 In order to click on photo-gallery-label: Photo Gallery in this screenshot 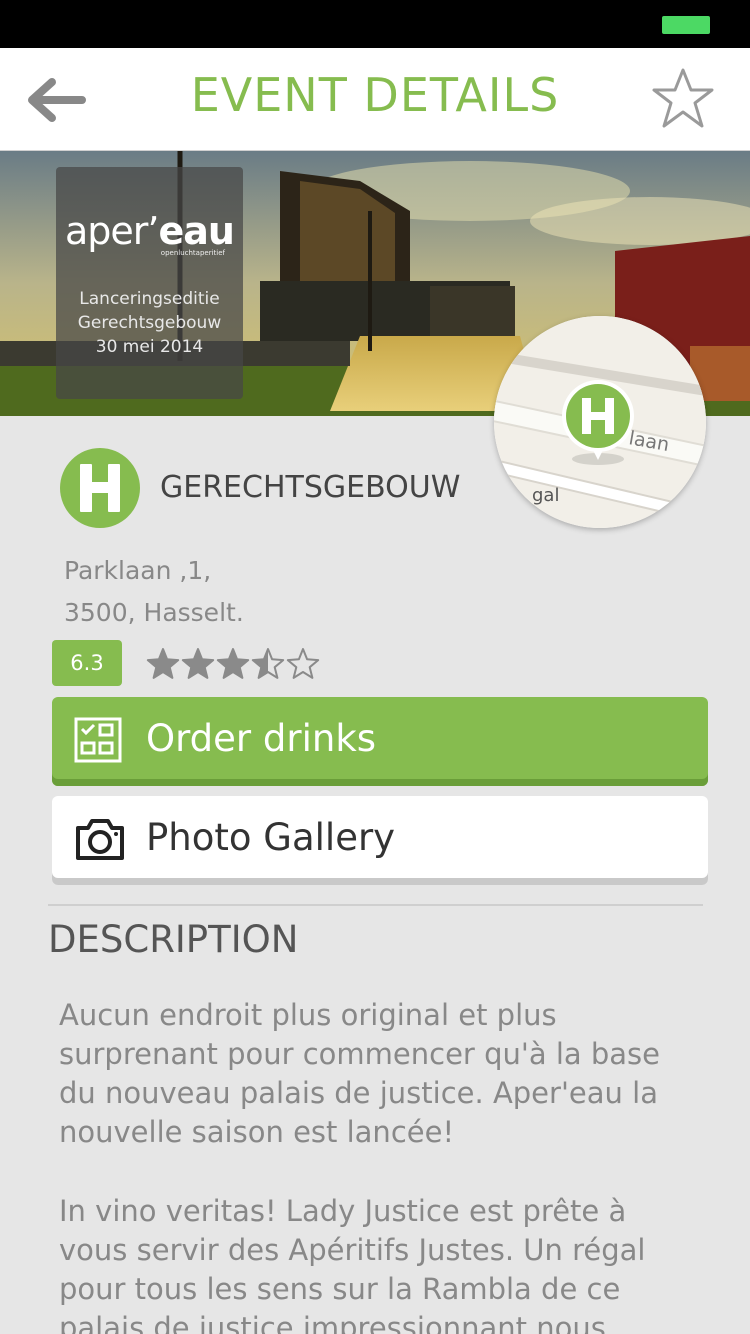, I will do `click(271, 837)`.